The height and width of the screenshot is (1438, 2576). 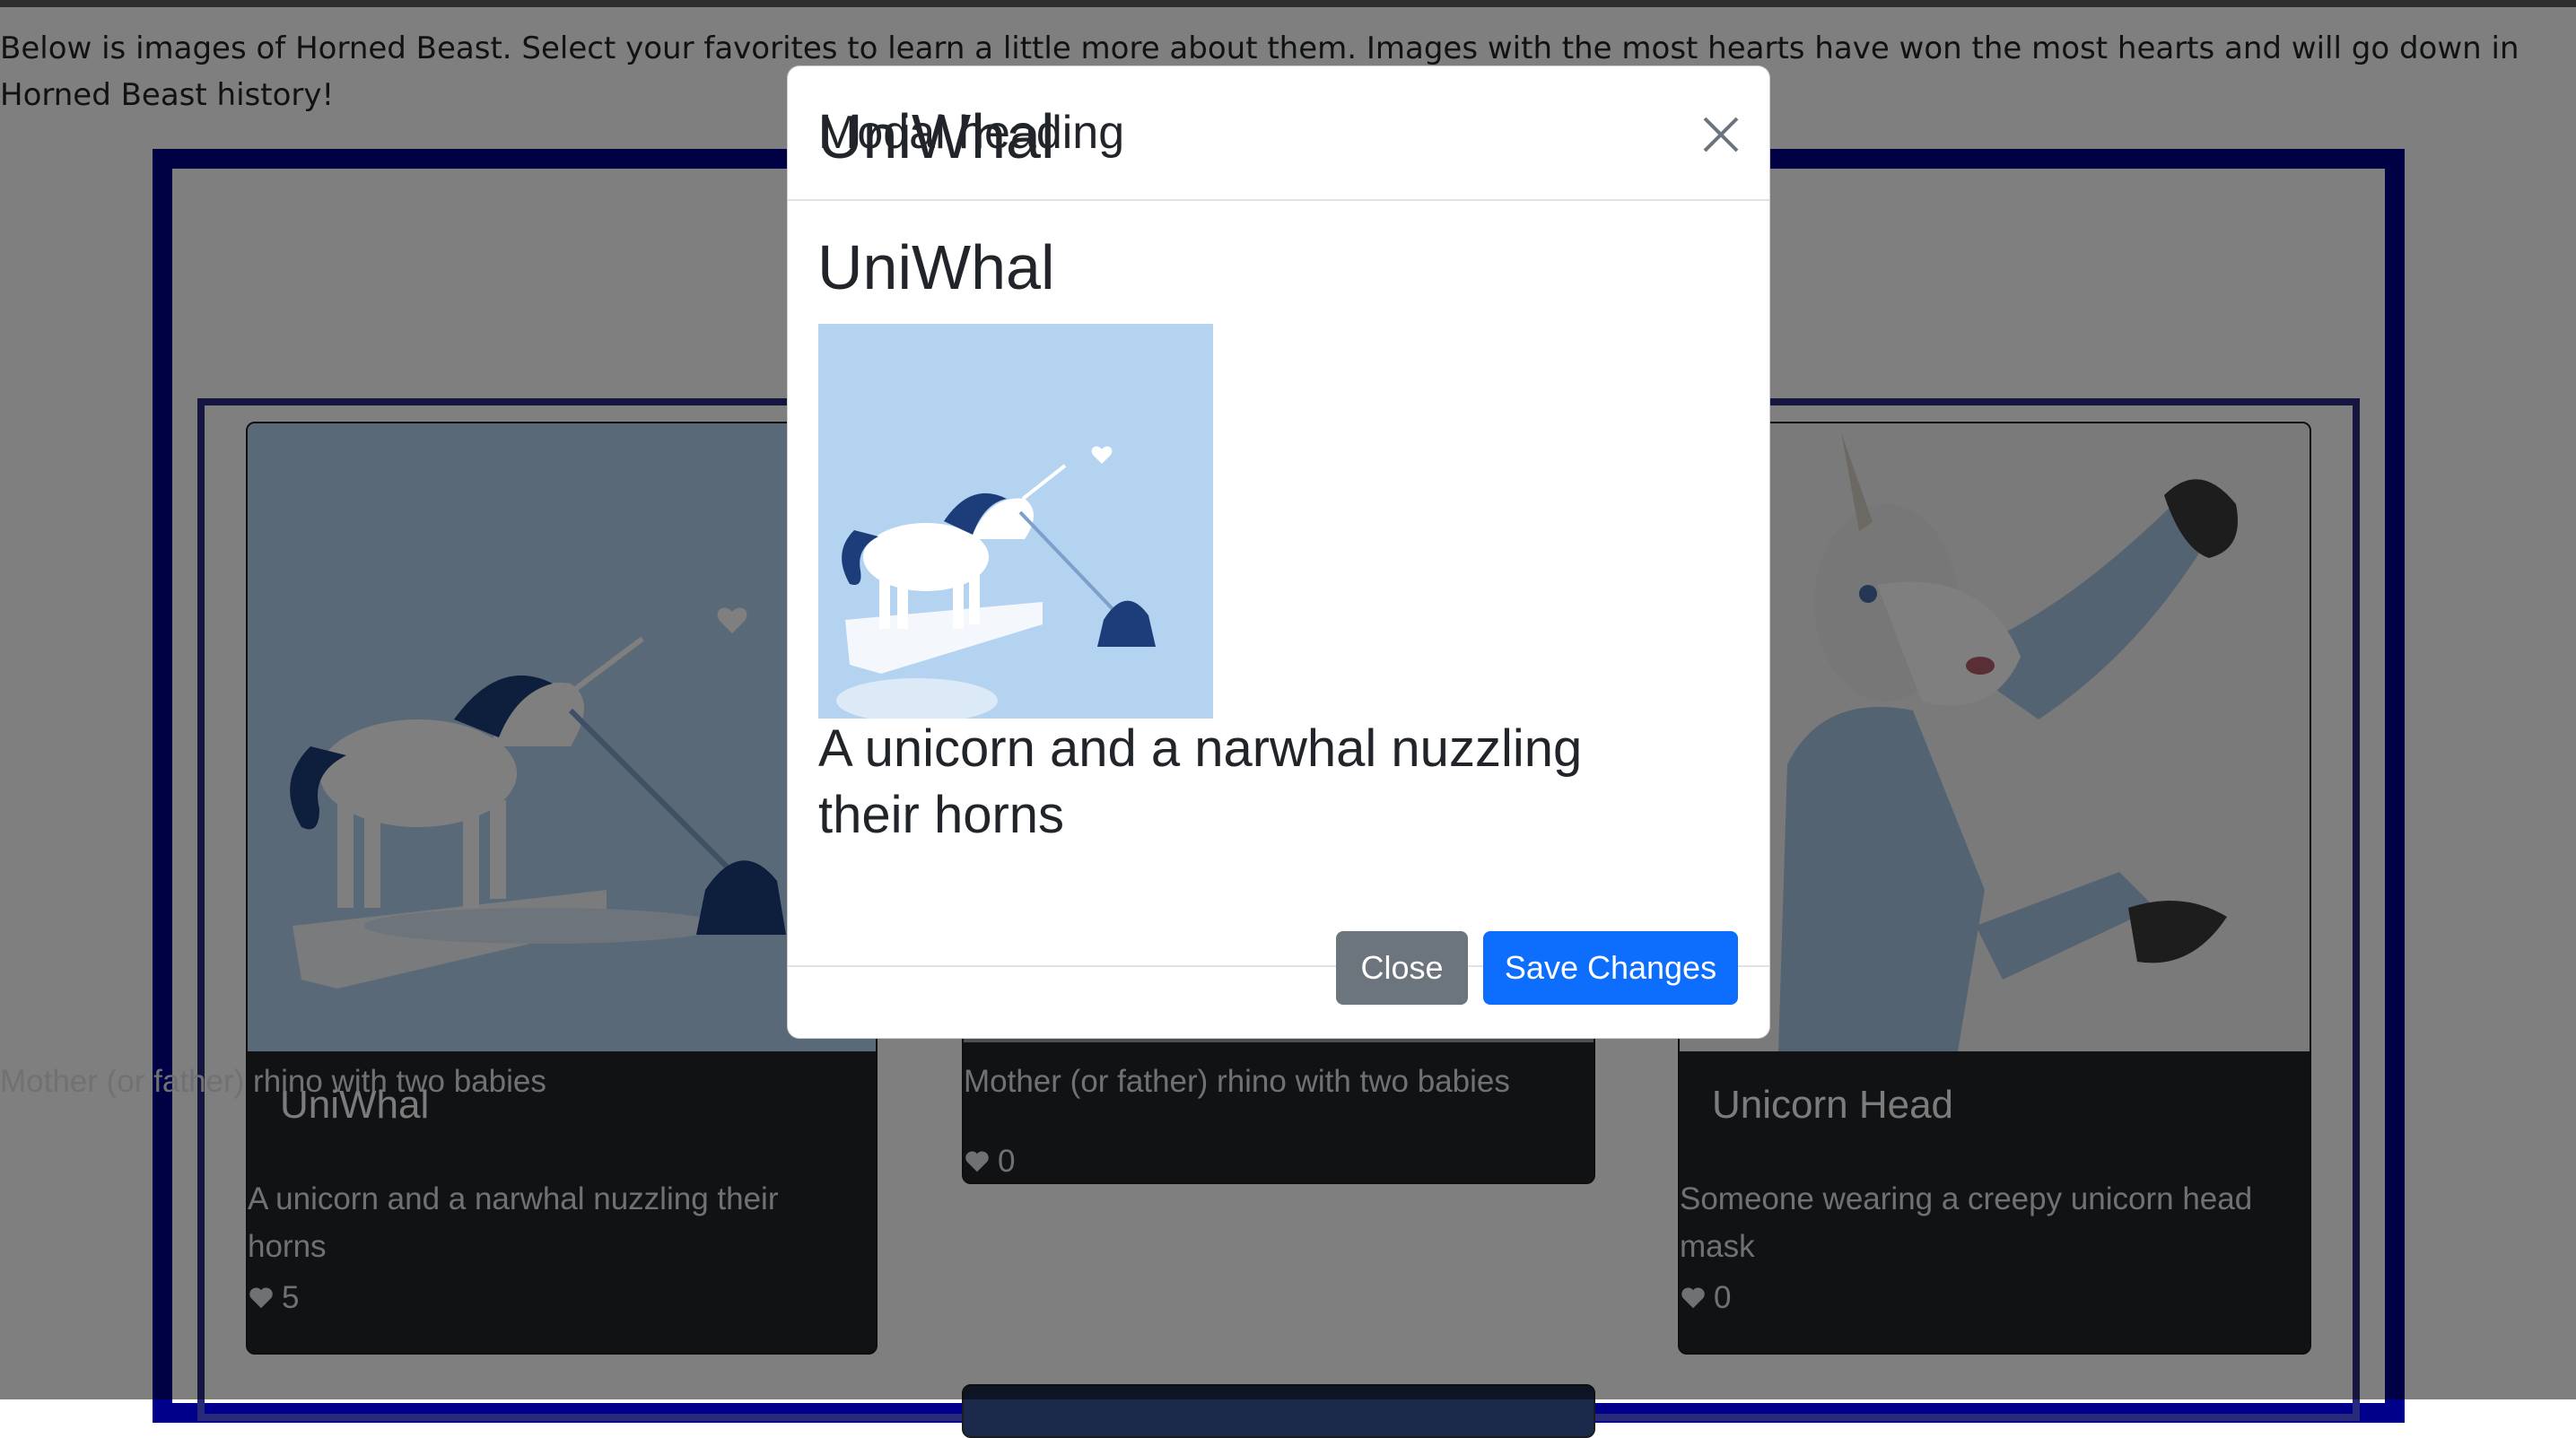 I want to click on beast-image, so click(x=1016, y=521).